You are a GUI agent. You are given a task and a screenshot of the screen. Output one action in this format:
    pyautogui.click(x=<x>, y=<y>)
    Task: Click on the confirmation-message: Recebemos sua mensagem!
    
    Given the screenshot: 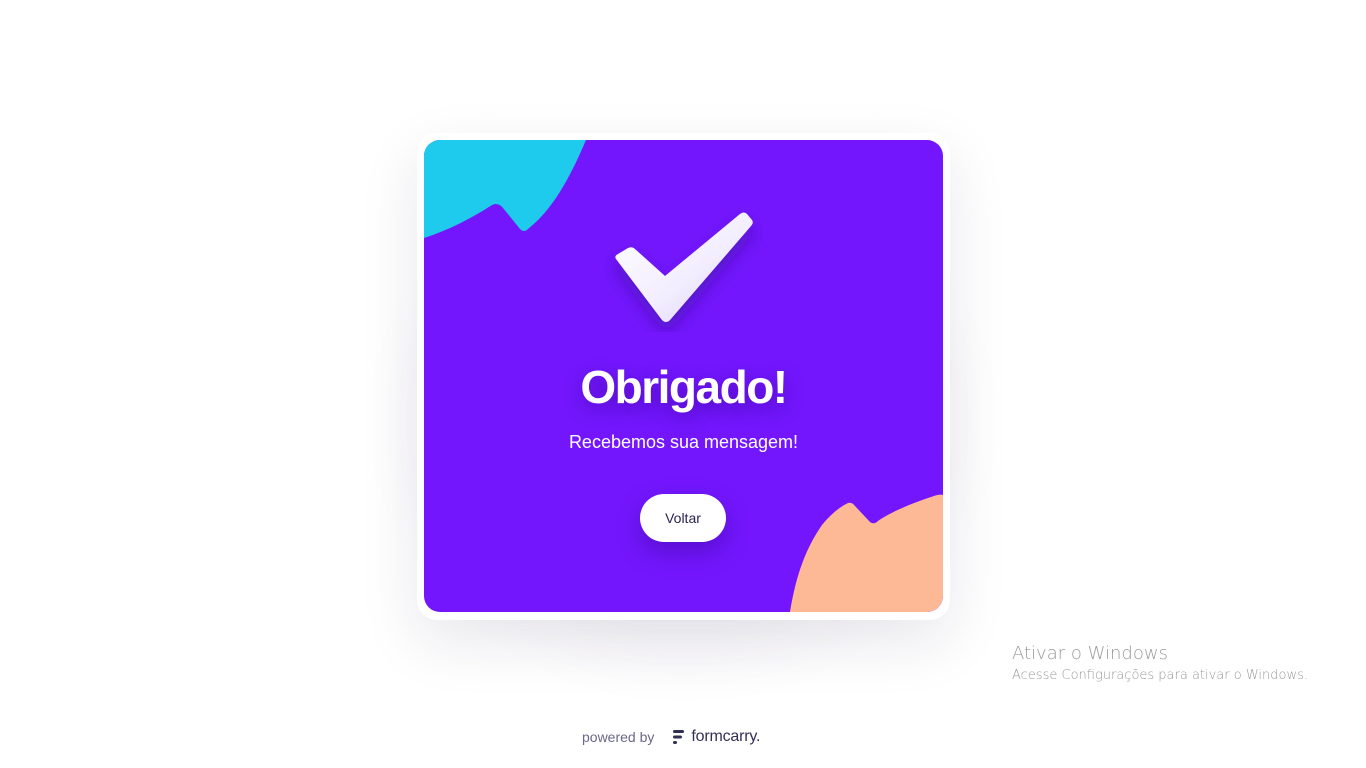 What is the action you would take?
    pyautogui.click(x=683, y=442)
    